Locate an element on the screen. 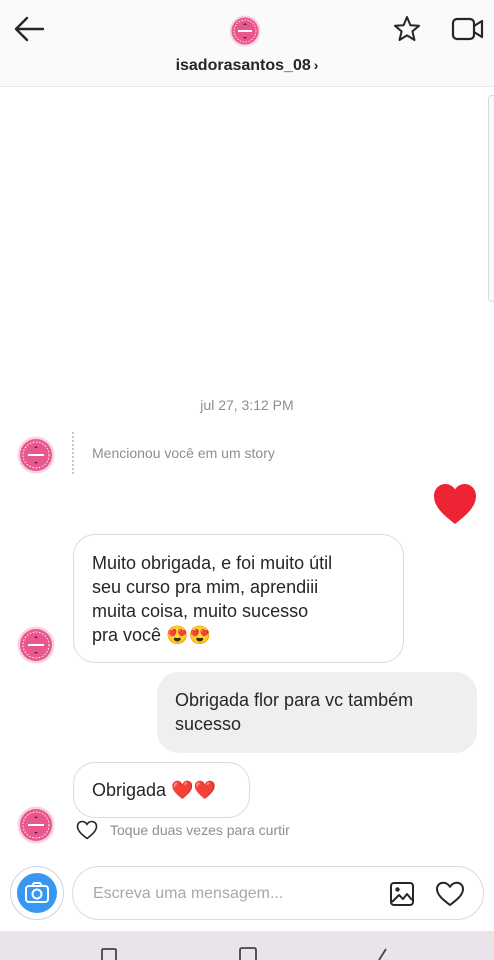 This screenshot has width=494, height=960. header-avatar is located at coordinates (245, 31).